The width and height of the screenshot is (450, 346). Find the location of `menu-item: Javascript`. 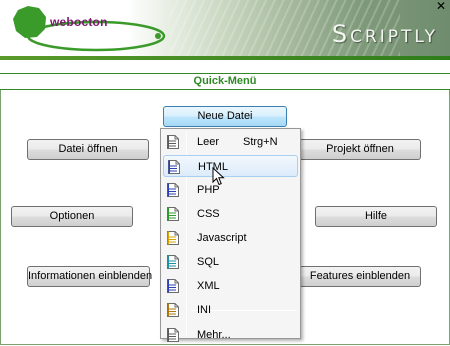

menu-item: Javascript is located at coordinates (230, 238).